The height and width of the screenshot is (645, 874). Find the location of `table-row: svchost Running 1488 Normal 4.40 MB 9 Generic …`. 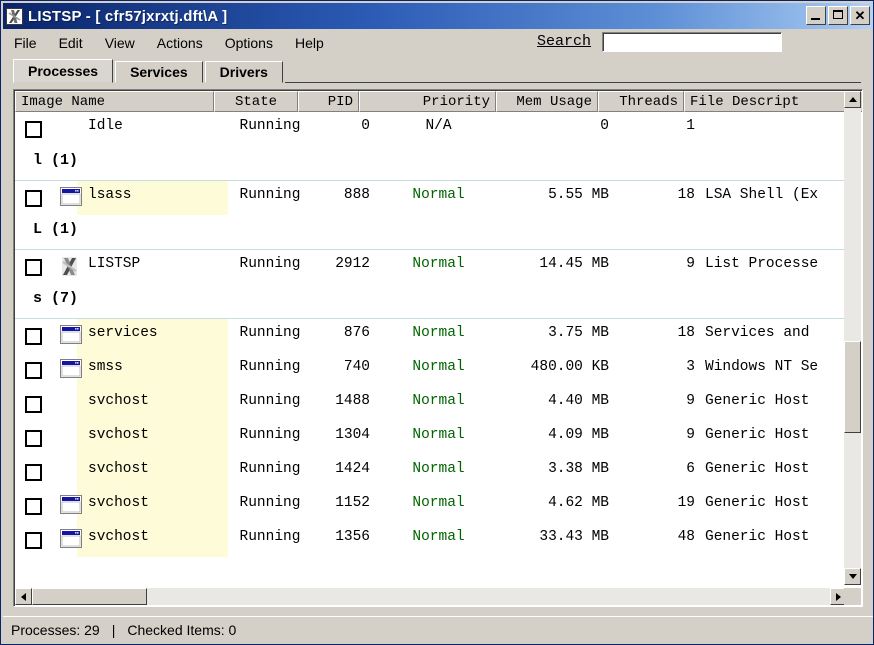

table-row: svchost Running 1488 Normal 4.40 MB 9 Generic … is located at coordinates (431, 404).